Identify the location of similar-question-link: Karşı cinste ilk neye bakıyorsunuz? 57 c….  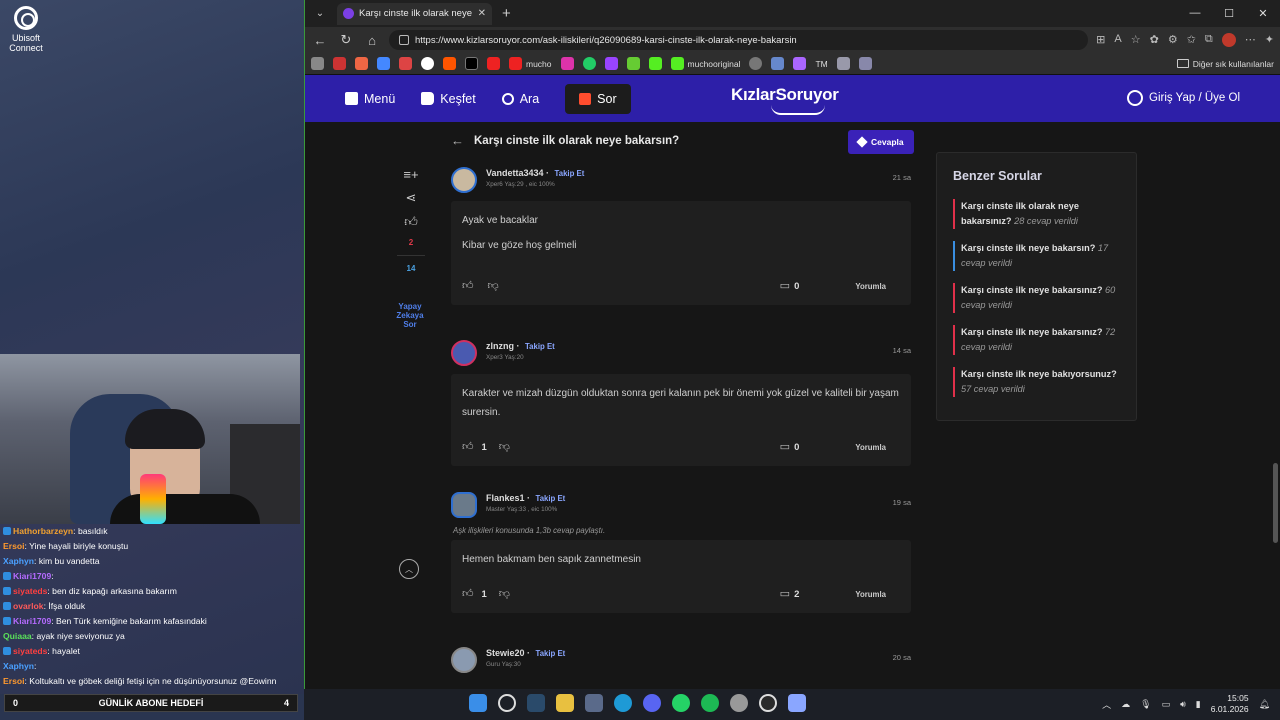
(1036, 382).